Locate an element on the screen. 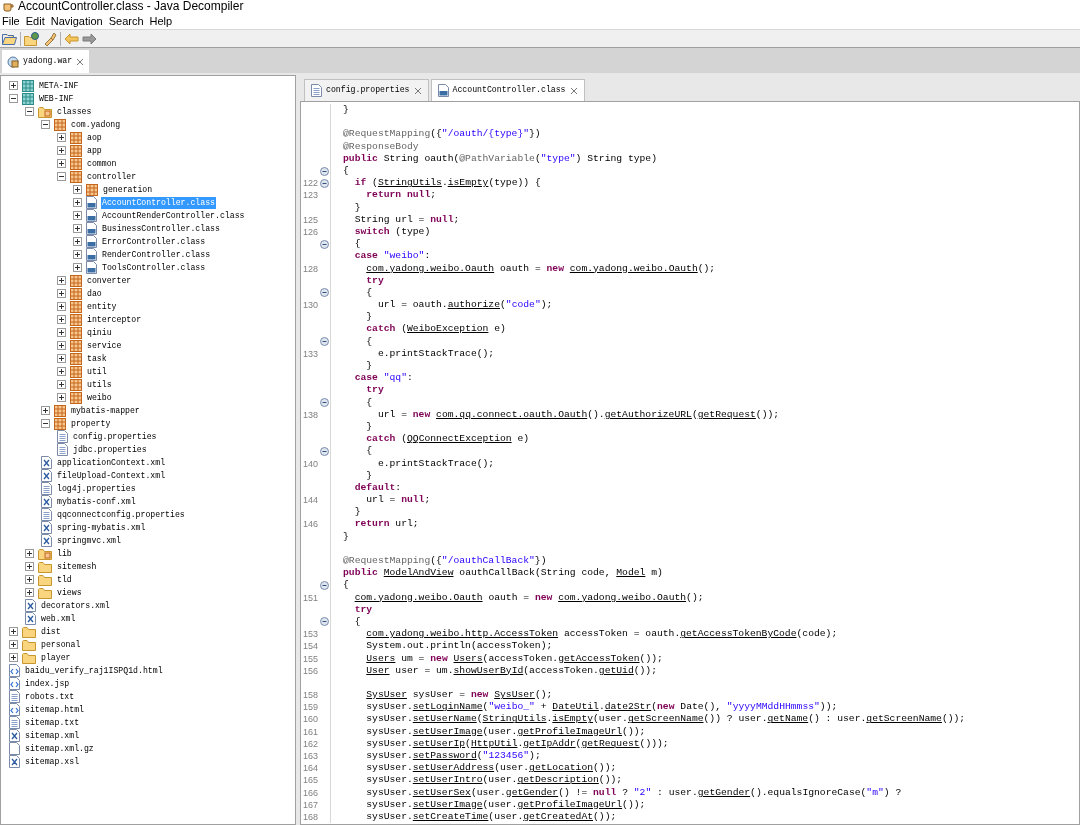 The width and height of the screenshot is (1080, 825). tree-item: META-INF is located at coordinates (59, 85).